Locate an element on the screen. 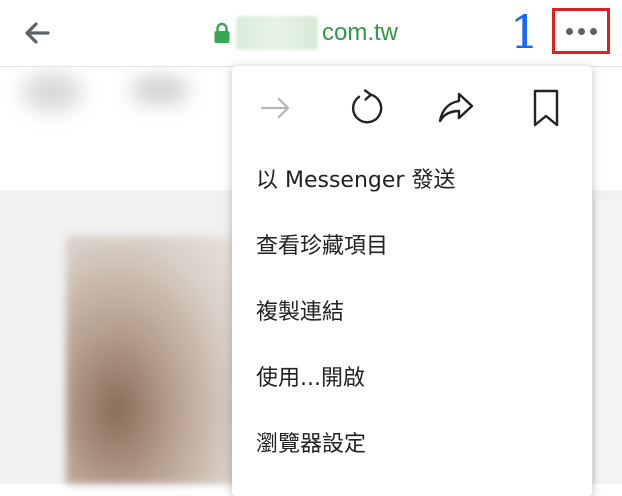  reload-icon is located at coordinates (366, 108).